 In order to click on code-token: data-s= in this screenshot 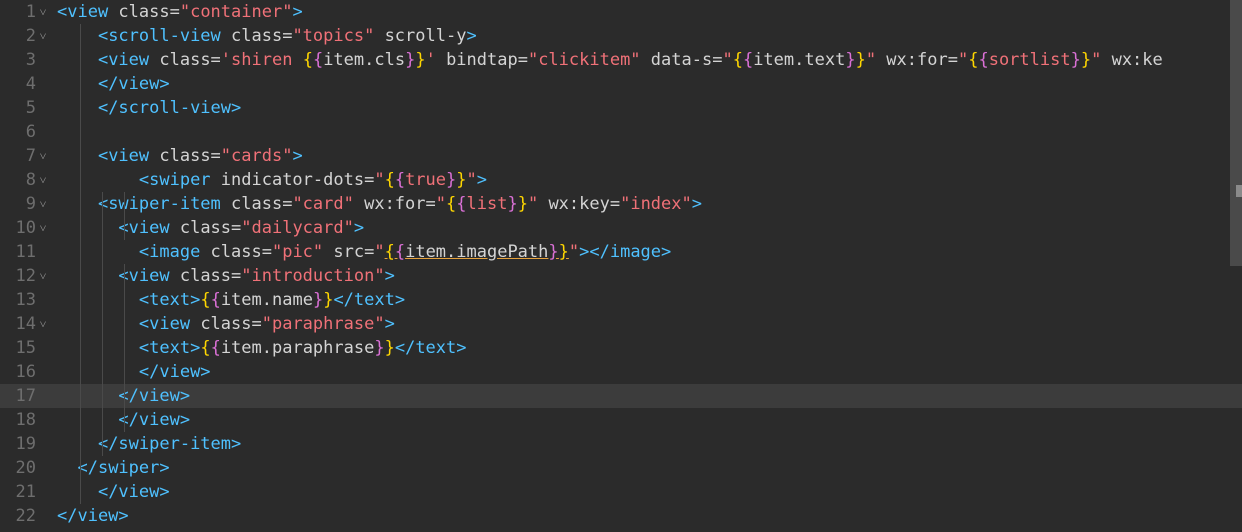, I will do `click(681, 60)`.